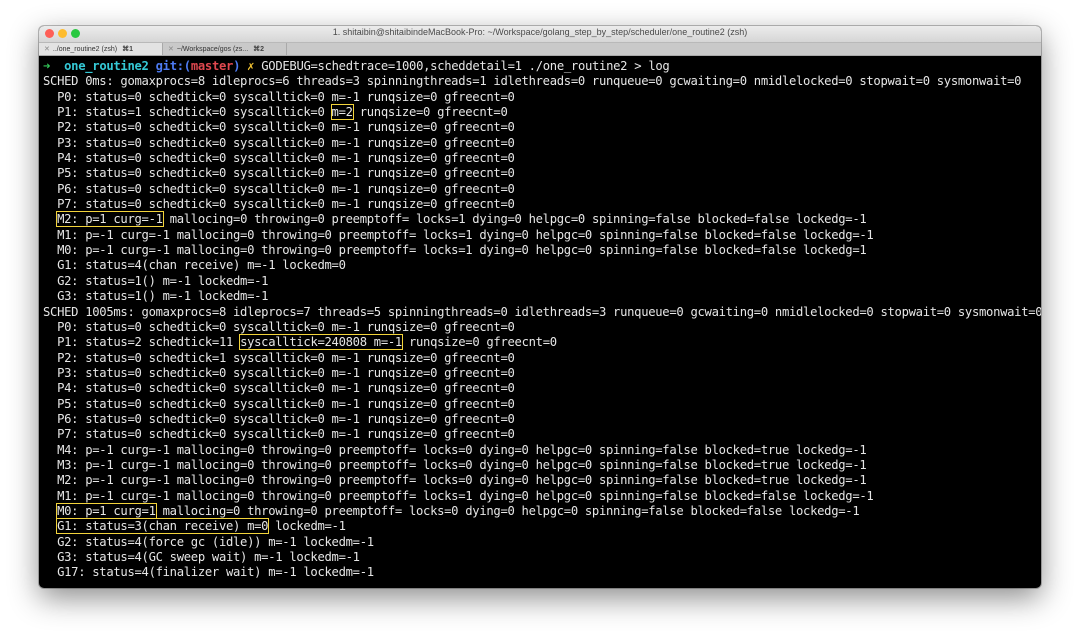 The image size is (1080, 640). I want to click on line-text: G2: status=1() m=-1 lockedm=-1, so click(156, 280).